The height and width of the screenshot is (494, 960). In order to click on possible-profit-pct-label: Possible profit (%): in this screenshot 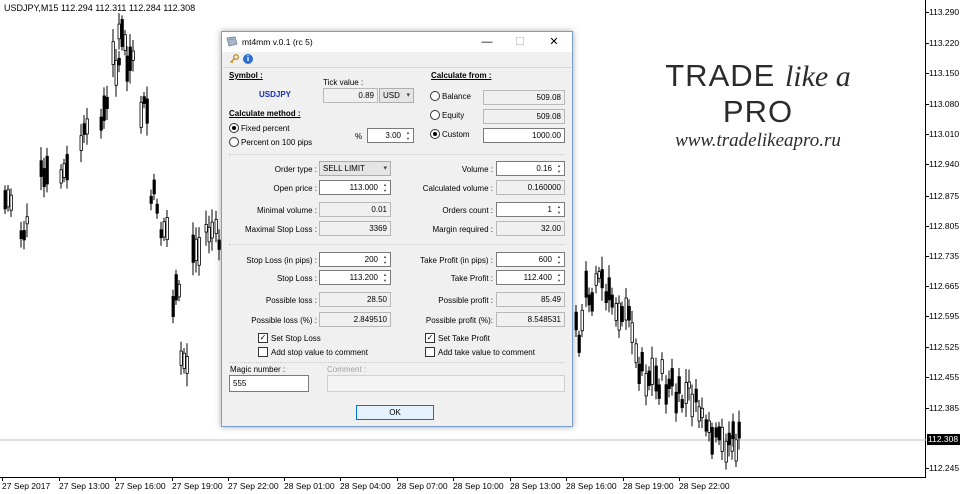, I will do `click(453, 320)`.